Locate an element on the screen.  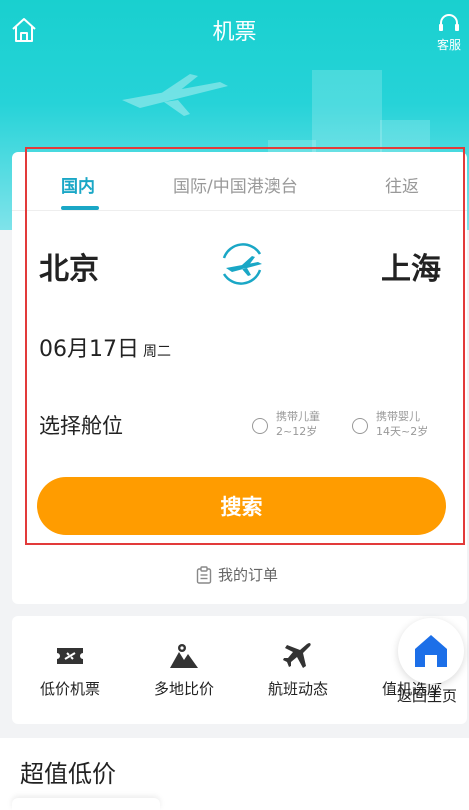
active-tab-indicator is located at coordinates (80, 208).